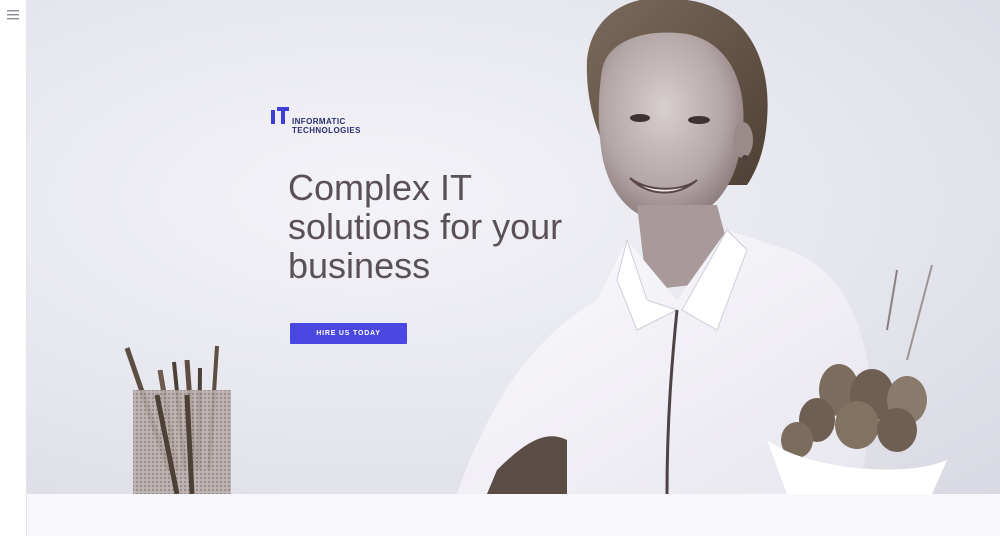  Describe the element at coordinates (13, 14) in the screenshot. I see `hamburger-icon` at that location.